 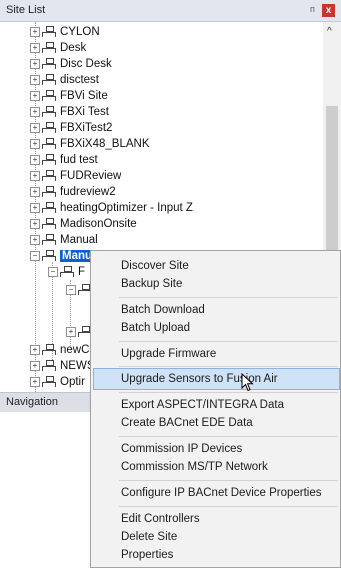 I want to click on tree-item-site: + heatingOptimizer - Input Z, so click(x=111, y=210).